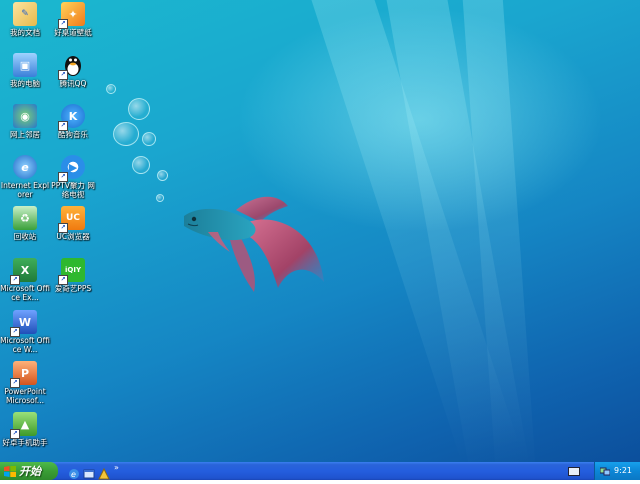  I want to click on kugou-music-icon: K ↗, so click(71, 117).